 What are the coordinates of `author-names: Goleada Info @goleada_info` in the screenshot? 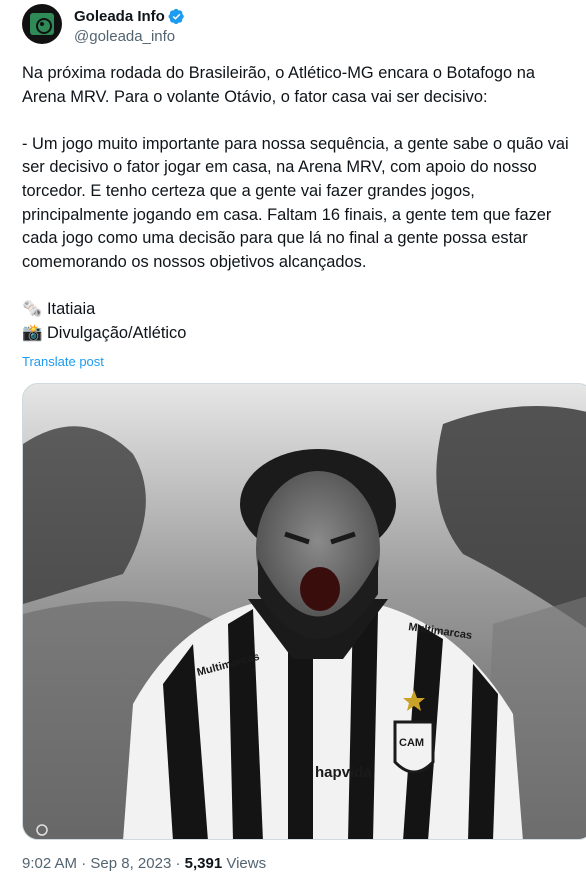 It's located at (129, 26).